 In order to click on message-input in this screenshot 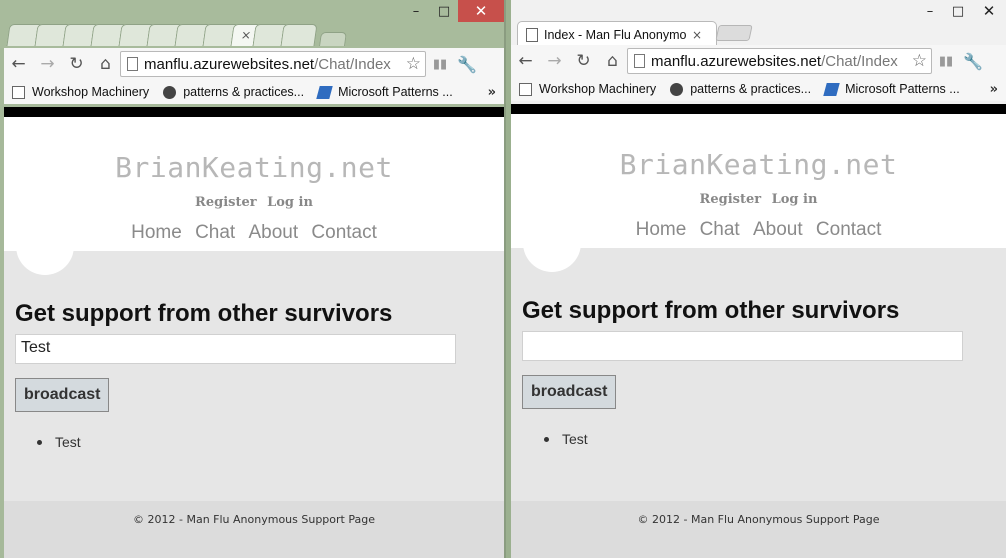, I will do `click(742, 346)`.